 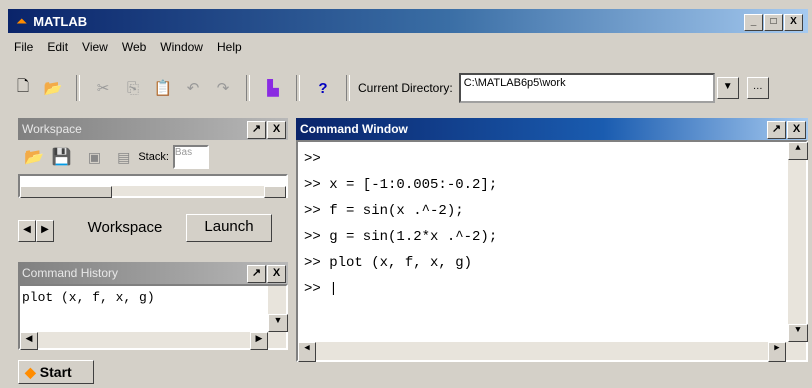 I want to click on menu-window: Window, so click(x=181, y=47).